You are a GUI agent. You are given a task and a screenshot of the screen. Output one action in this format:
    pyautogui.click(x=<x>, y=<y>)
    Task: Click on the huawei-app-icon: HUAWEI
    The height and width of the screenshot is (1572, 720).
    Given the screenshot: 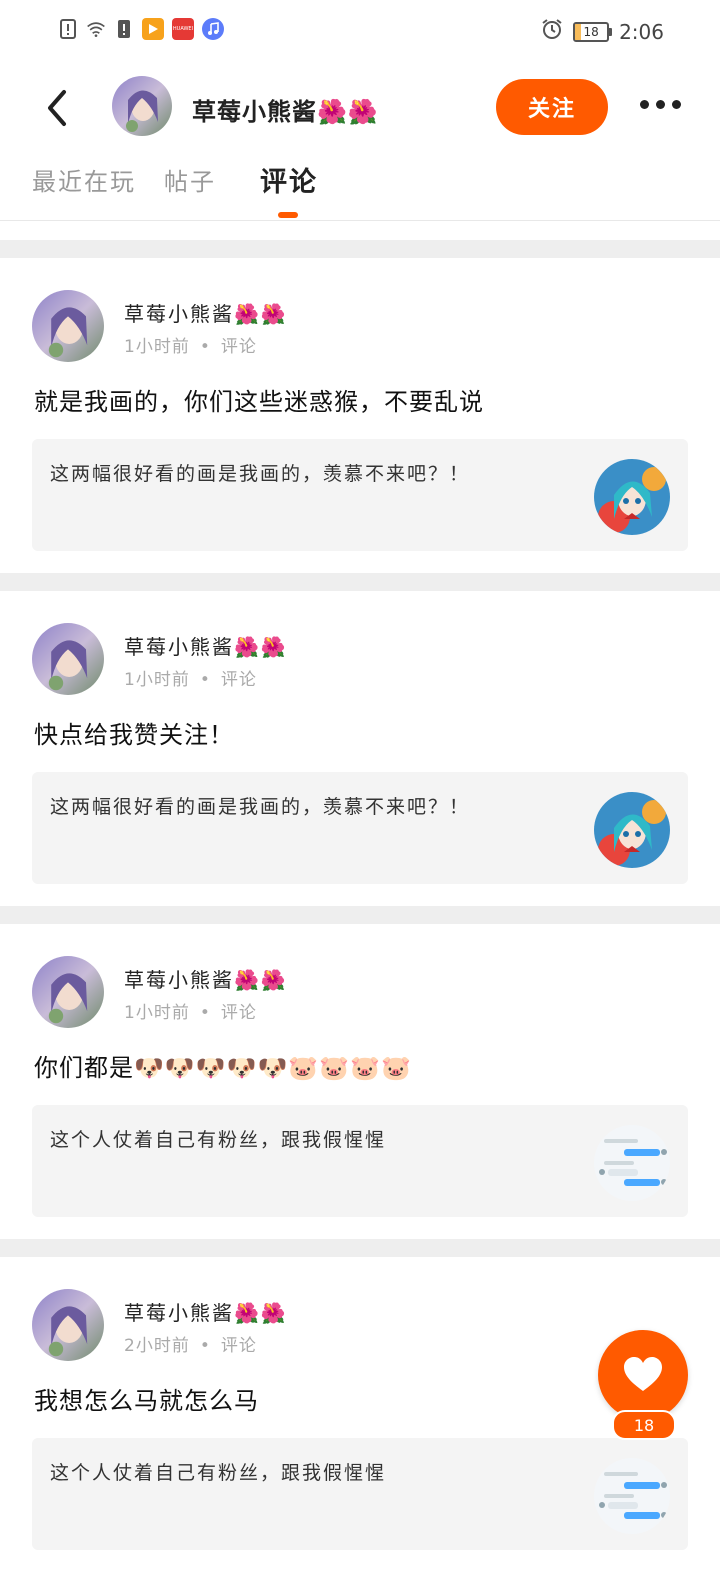 What is the action you would take?
    pyautogui.click(x=183, y=29)
    